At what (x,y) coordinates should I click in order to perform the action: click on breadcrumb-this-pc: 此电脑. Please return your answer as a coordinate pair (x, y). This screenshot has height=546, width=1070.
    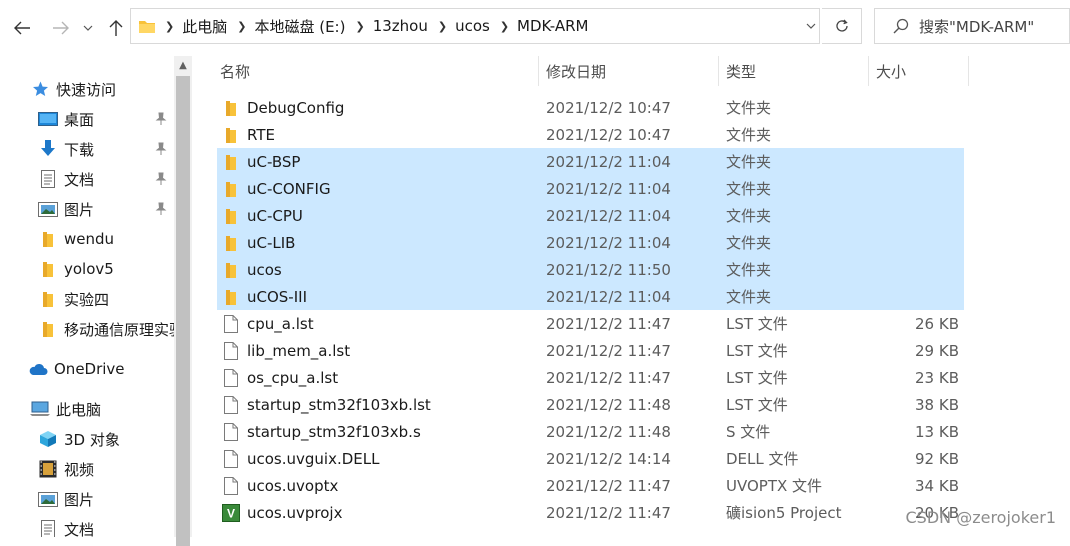
    Looking at the image, I should click on (204, 26).